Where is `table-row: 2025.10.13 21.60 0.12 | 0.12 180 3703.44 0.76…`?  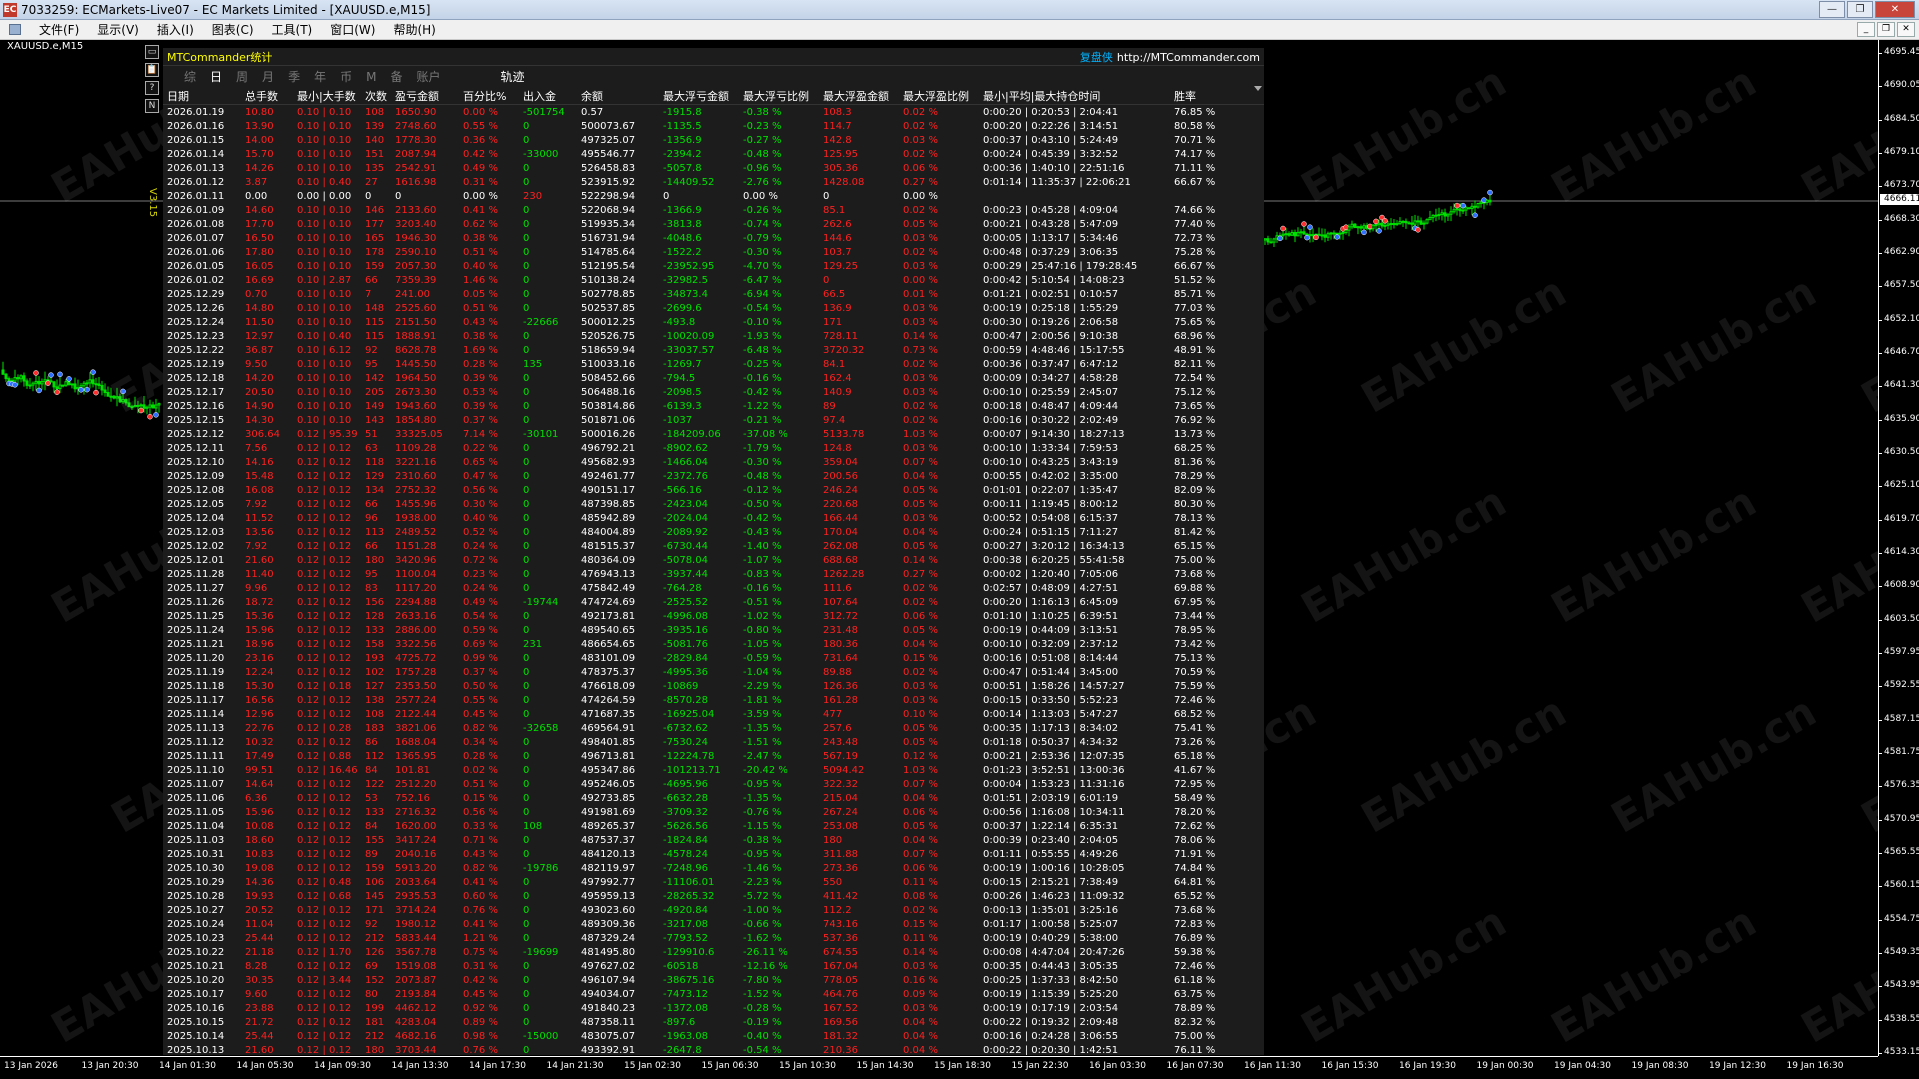
table-row: 2025.10.13 21.60 0.12 | 0.12 180 3703.44 0.76… is located at coordinates (713, 1049).